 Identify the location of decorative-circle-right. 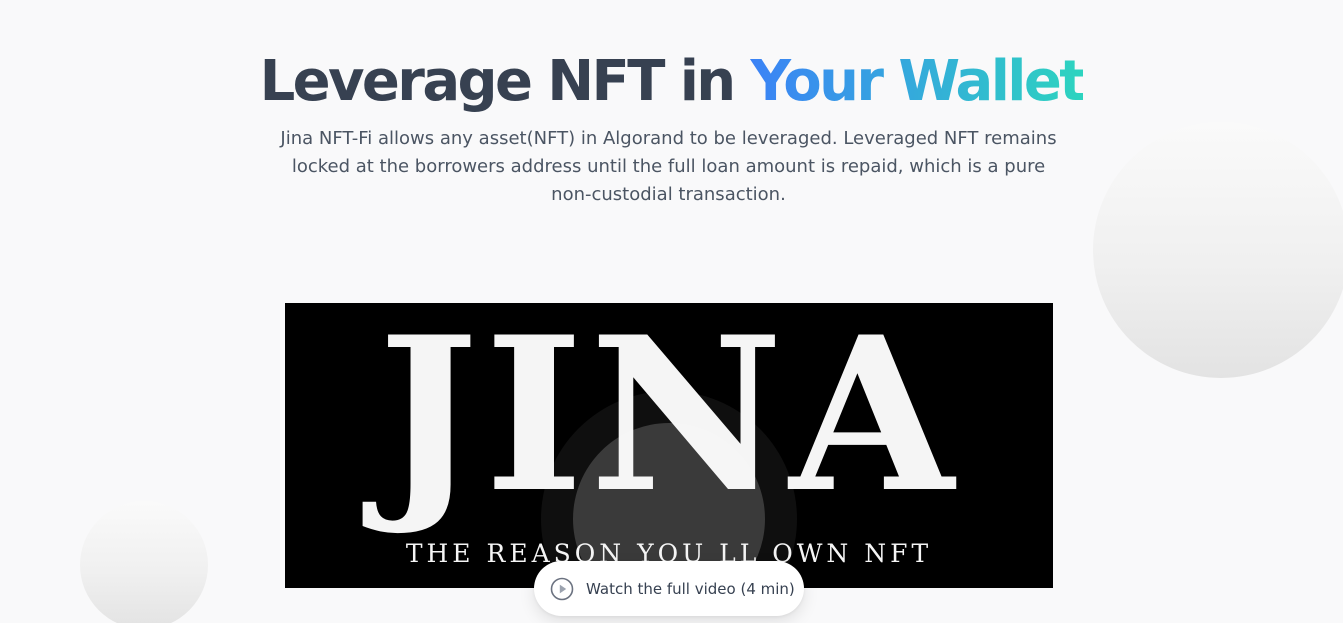
(1218, 250).